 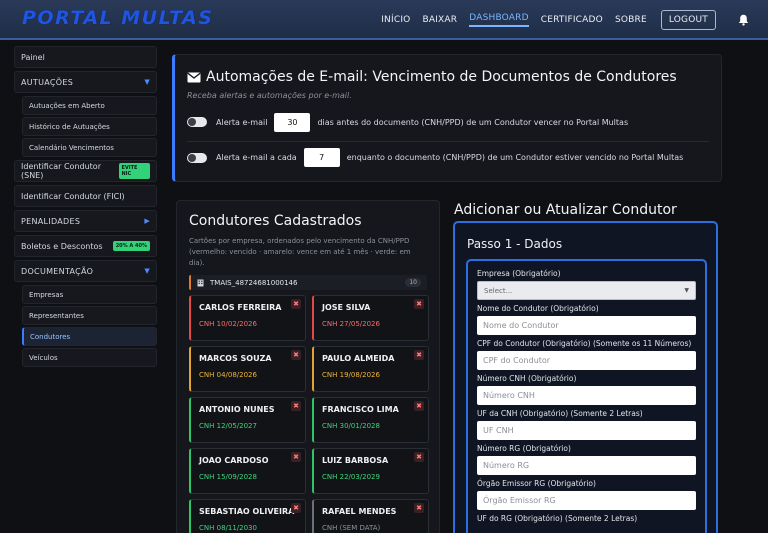 What do you see at coordinates (147, 221) in the screenshot?
I see `caret-right-icon: ▶` at bounding box center [147, 221].